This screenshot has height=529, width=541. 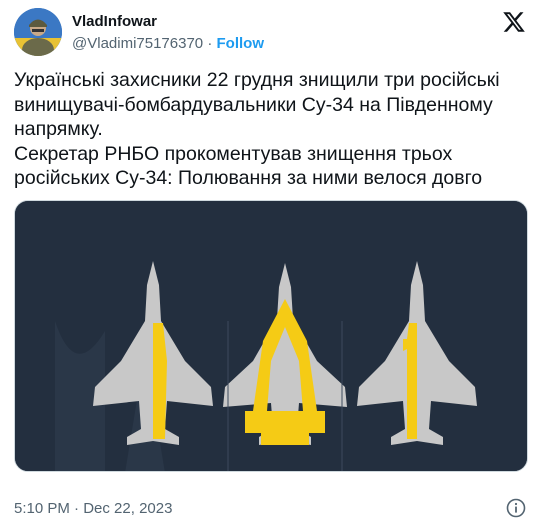 What do you see at coordinates (42, 508) in the screenshot?
I see `tweet-time: 5:10 PM` at bounding box center [42, 508].